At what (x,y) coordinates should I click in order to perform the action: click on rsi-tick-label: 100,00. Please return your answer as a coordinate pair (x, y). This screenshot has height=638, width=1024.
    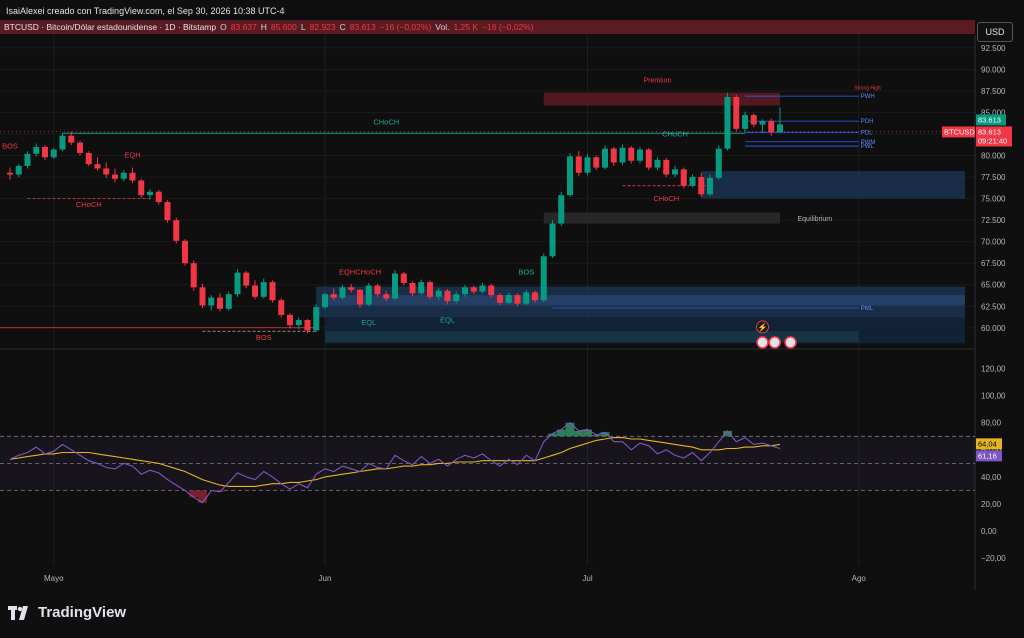
    Looking at the image, I should click on (993, 396).